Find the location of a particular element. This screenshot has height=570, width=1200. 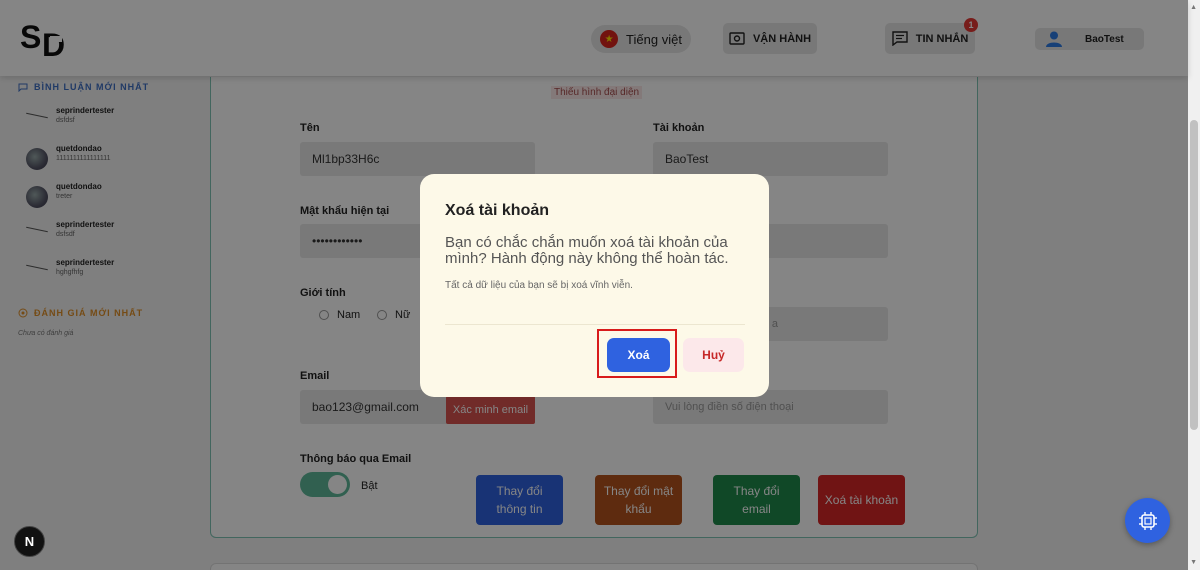

confirm-delete-button: Xoá is located at coordinates (638, 355).